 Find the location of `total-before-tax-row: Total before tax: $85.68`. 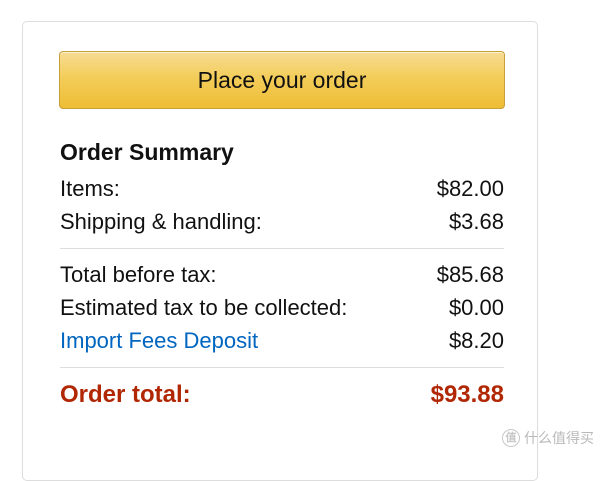

total-before-tax-row: Total before tax: $85.68 is located at coordinates (282, 274).